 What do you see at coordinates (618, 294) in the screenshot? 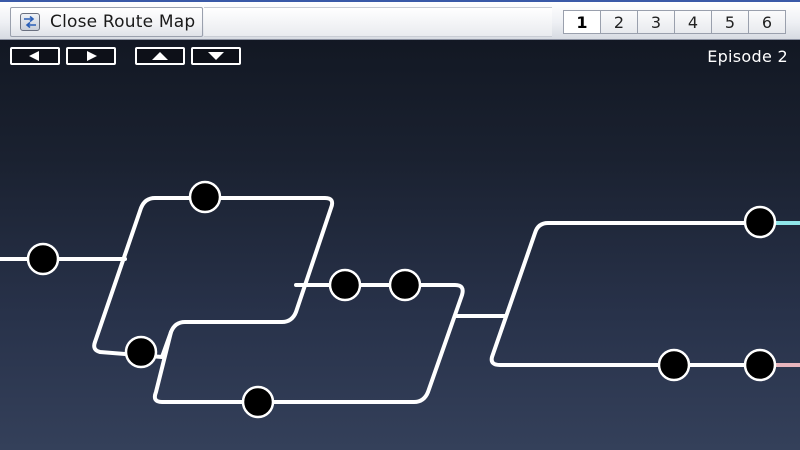
I see `route-branch-upper` at bounding box center [618, 294].